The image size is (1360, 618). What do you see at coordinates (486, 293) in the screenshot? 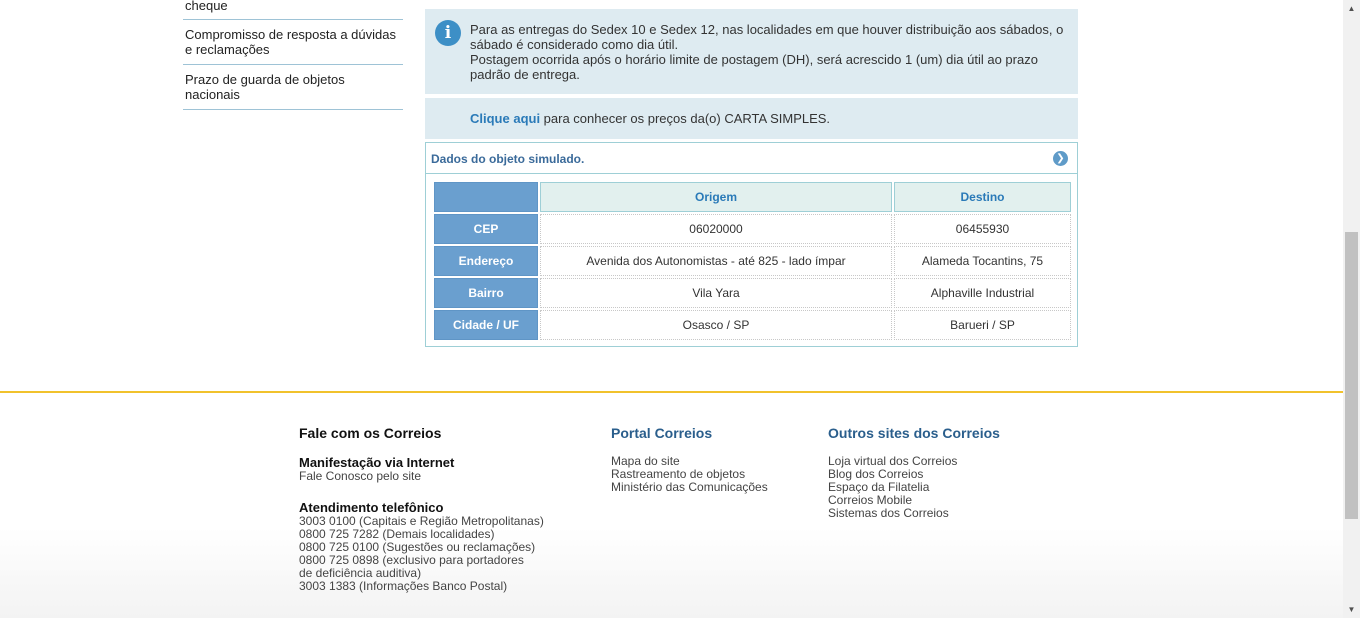
I see `row-header-bairro: Bairro` at bounding box center [486, 293].